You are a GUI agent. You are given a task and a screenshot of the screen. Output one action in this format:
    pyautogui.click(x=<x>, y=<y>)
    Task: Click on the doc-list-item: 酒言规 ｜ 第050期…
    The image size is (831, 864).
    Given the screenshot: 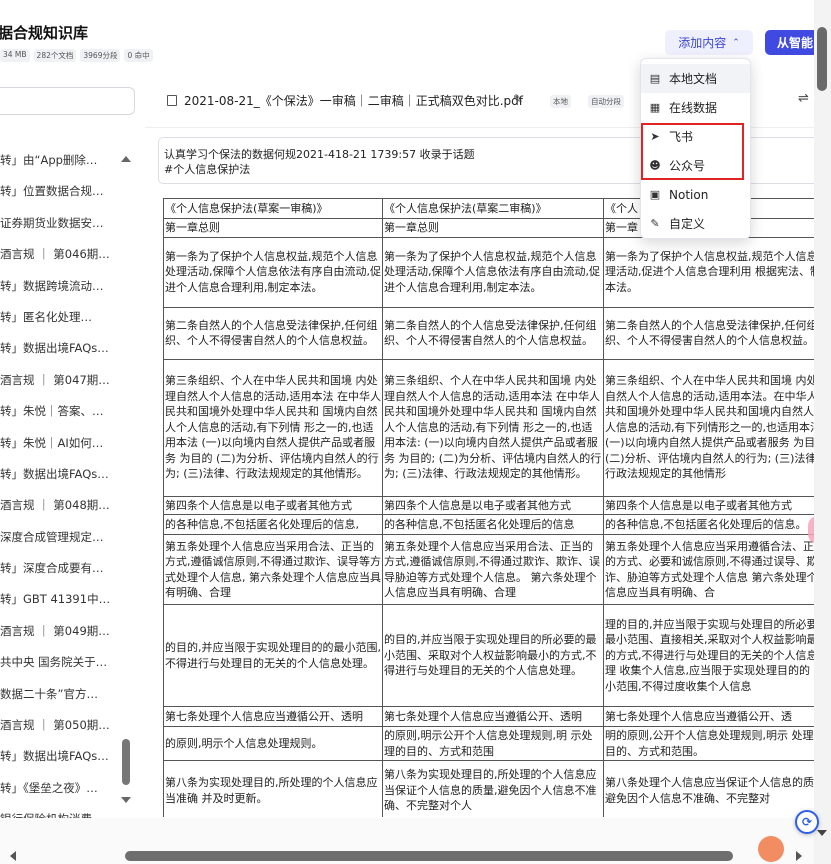 What is the action you would take?
    pyautogui.click(x=60, y=725)
    